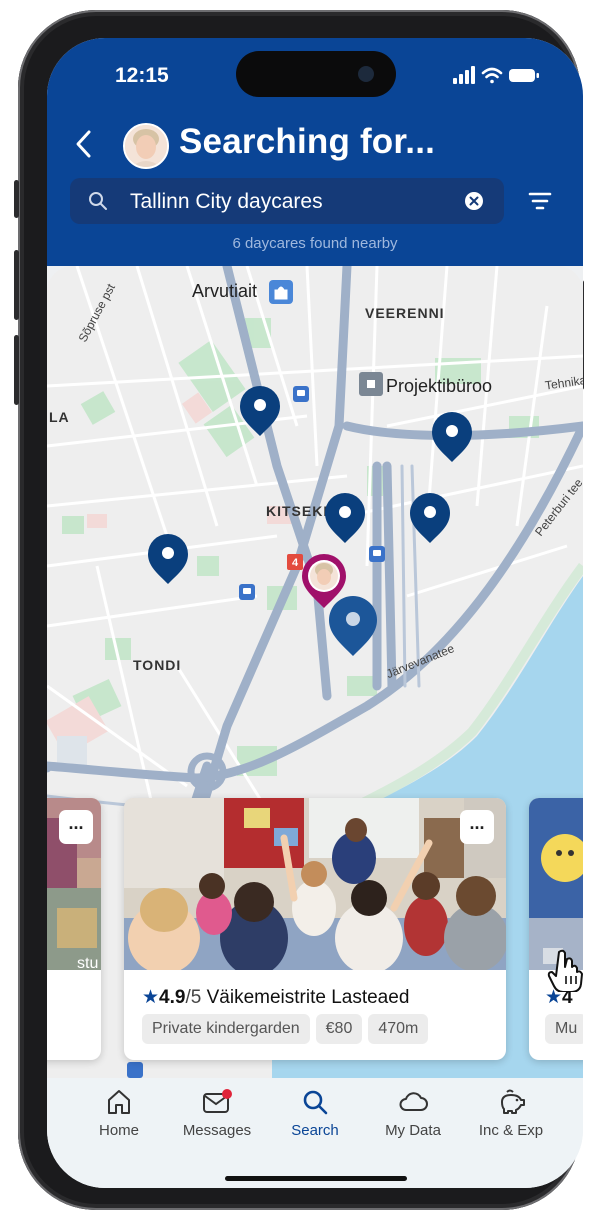 Image resolution: width=598 pixels, height=1221 pixels. What do you see at coordinates (119, 1102) in the screenshot?
I see `home-icon` at bounding box center [119, 1102].